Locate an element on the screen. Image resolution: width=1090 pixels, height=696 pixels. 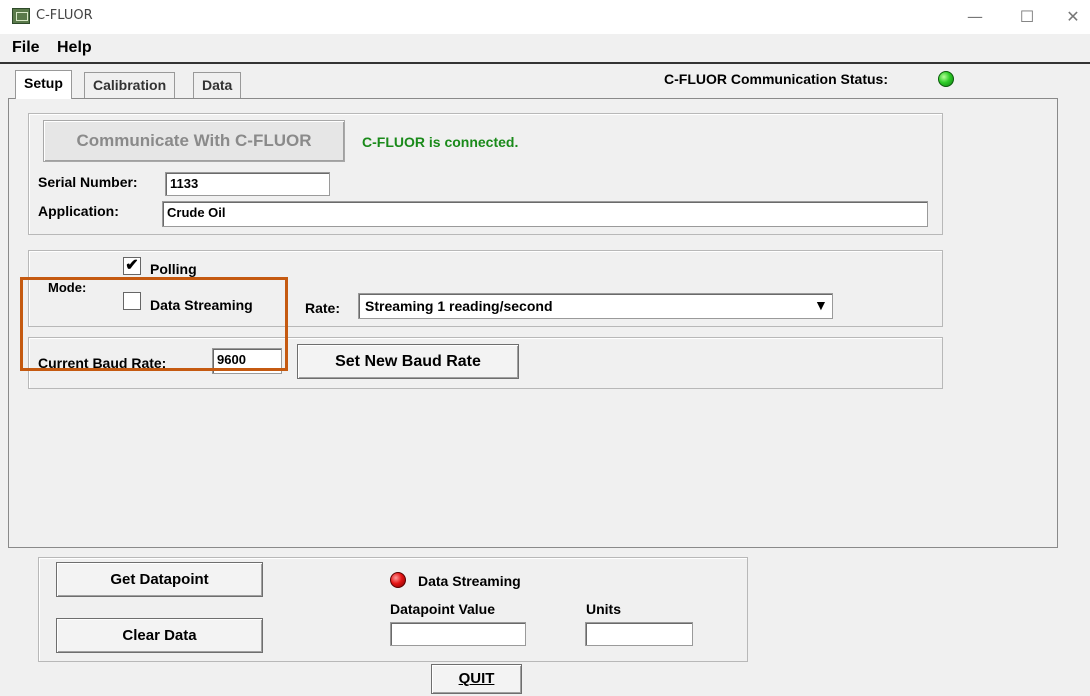
clear-data-button: Clear Data is located at coordinates (159, 635).